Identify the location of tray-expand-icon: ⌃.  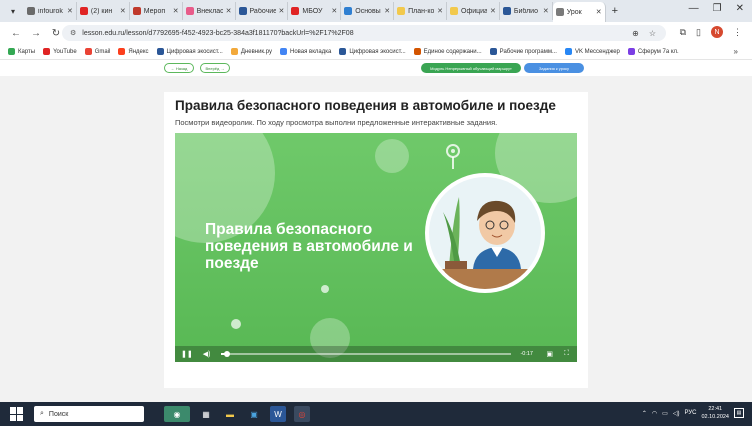
(644, 413).